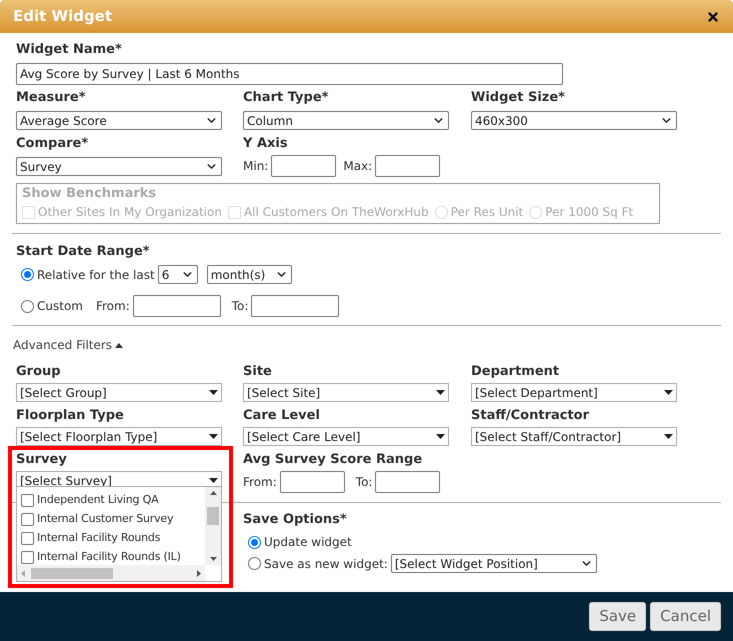  What do you see at coordinates (282, 416) in the screenshot?
I see `field-label: Care Level` at bounding box center [282, 416].